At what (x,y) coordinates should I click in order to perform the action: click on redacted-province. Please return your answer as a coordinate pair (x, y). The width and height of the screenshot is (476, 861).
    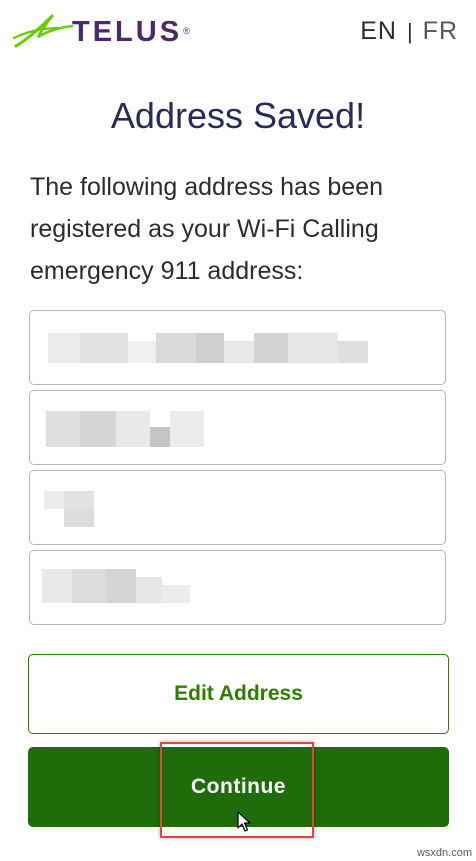
    Looking at the image, I should click on (237, 507).